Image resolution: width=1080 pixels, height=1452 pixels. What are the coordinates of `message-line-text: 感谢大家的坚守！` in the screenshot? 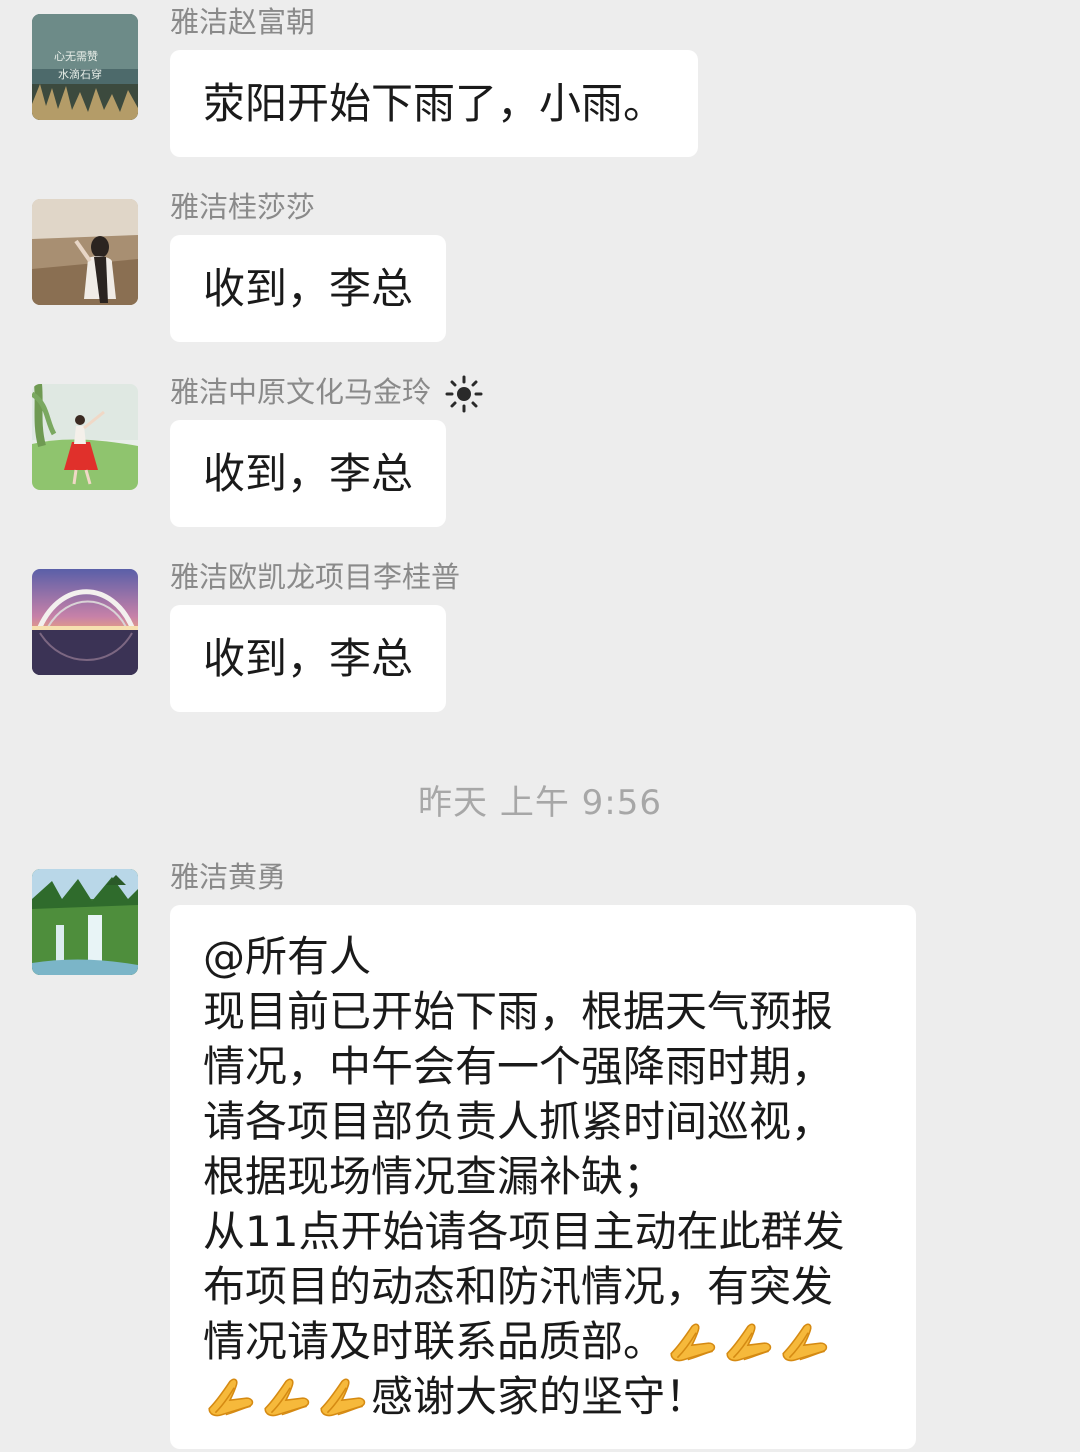 It's located at (539, 1396).